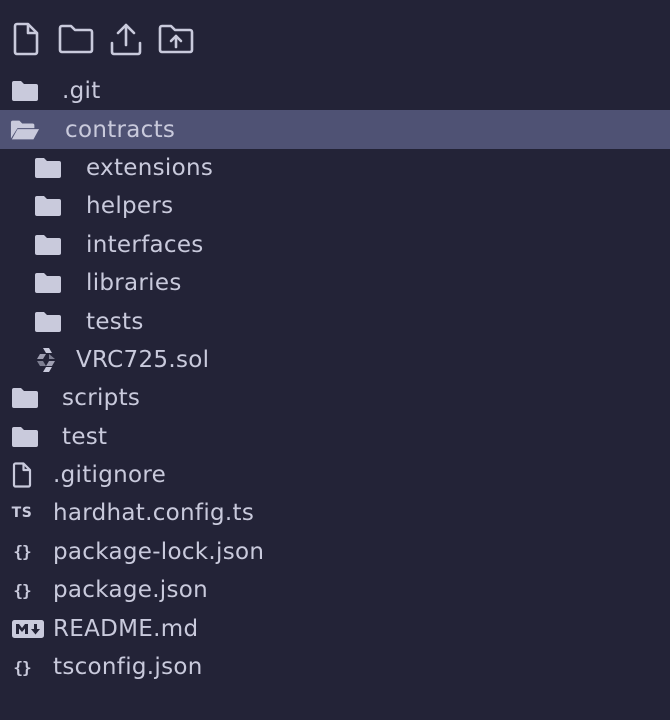 This screenshot has width=670, height=720. What do you see at coordinates (335, 513) in the screenshot?
I see `tree-item-hardhat-config-file: TS hardhat.config.ts` at bounding box center [335, 513].